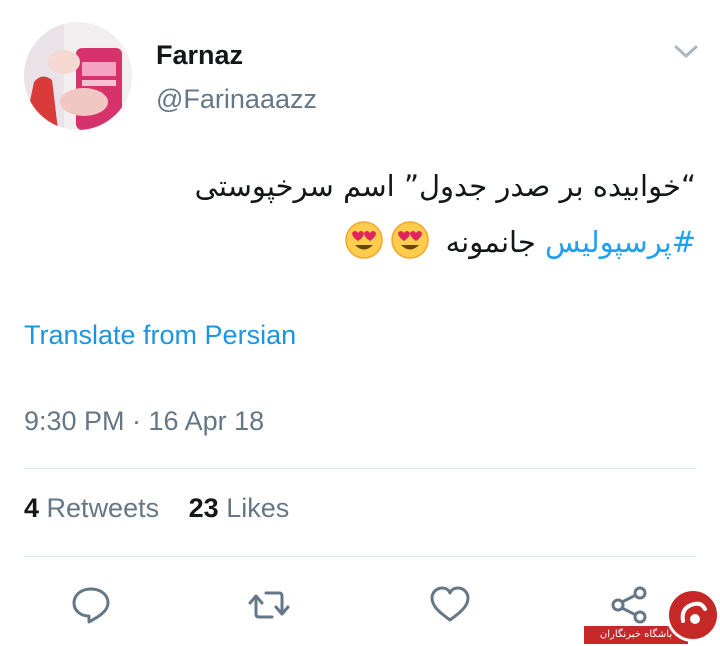  Describe the element at coordinates (103, 508) in the screenshot. I see `retweets-label: Retweets` at that location.